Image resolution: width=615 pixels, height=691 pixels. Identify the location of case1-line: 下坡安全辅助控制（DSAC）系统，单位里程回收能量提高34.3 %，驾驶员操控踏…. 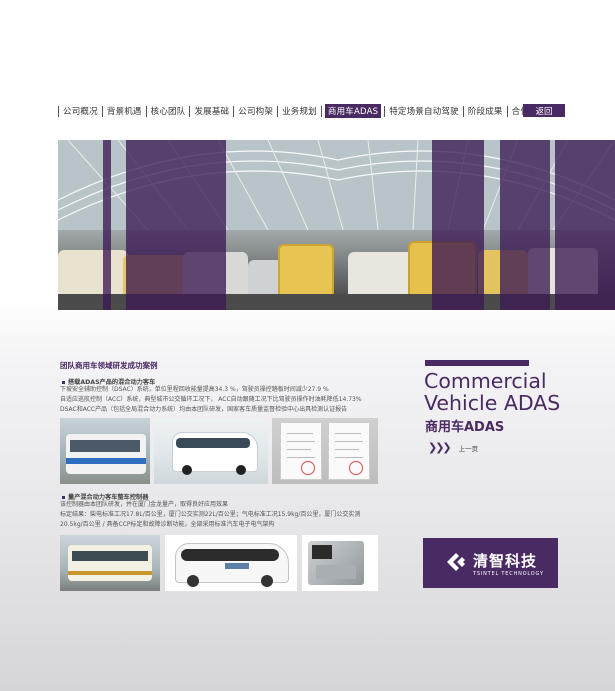
(194, 389).